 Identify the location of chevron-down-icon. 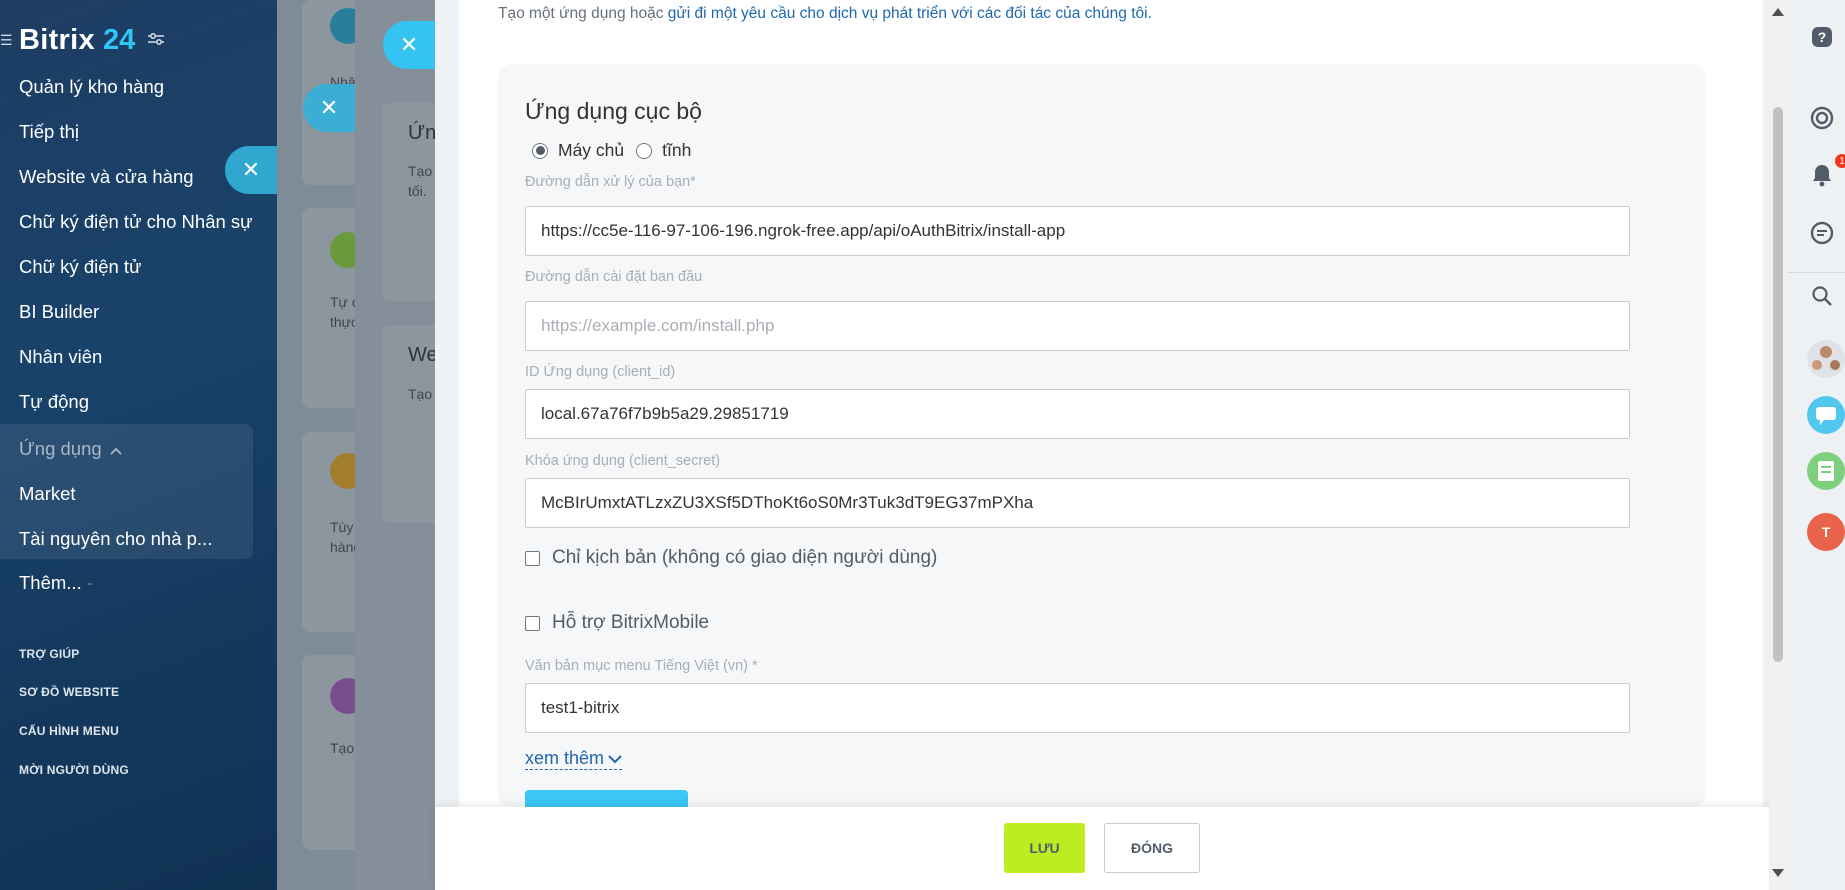
(615, 758).